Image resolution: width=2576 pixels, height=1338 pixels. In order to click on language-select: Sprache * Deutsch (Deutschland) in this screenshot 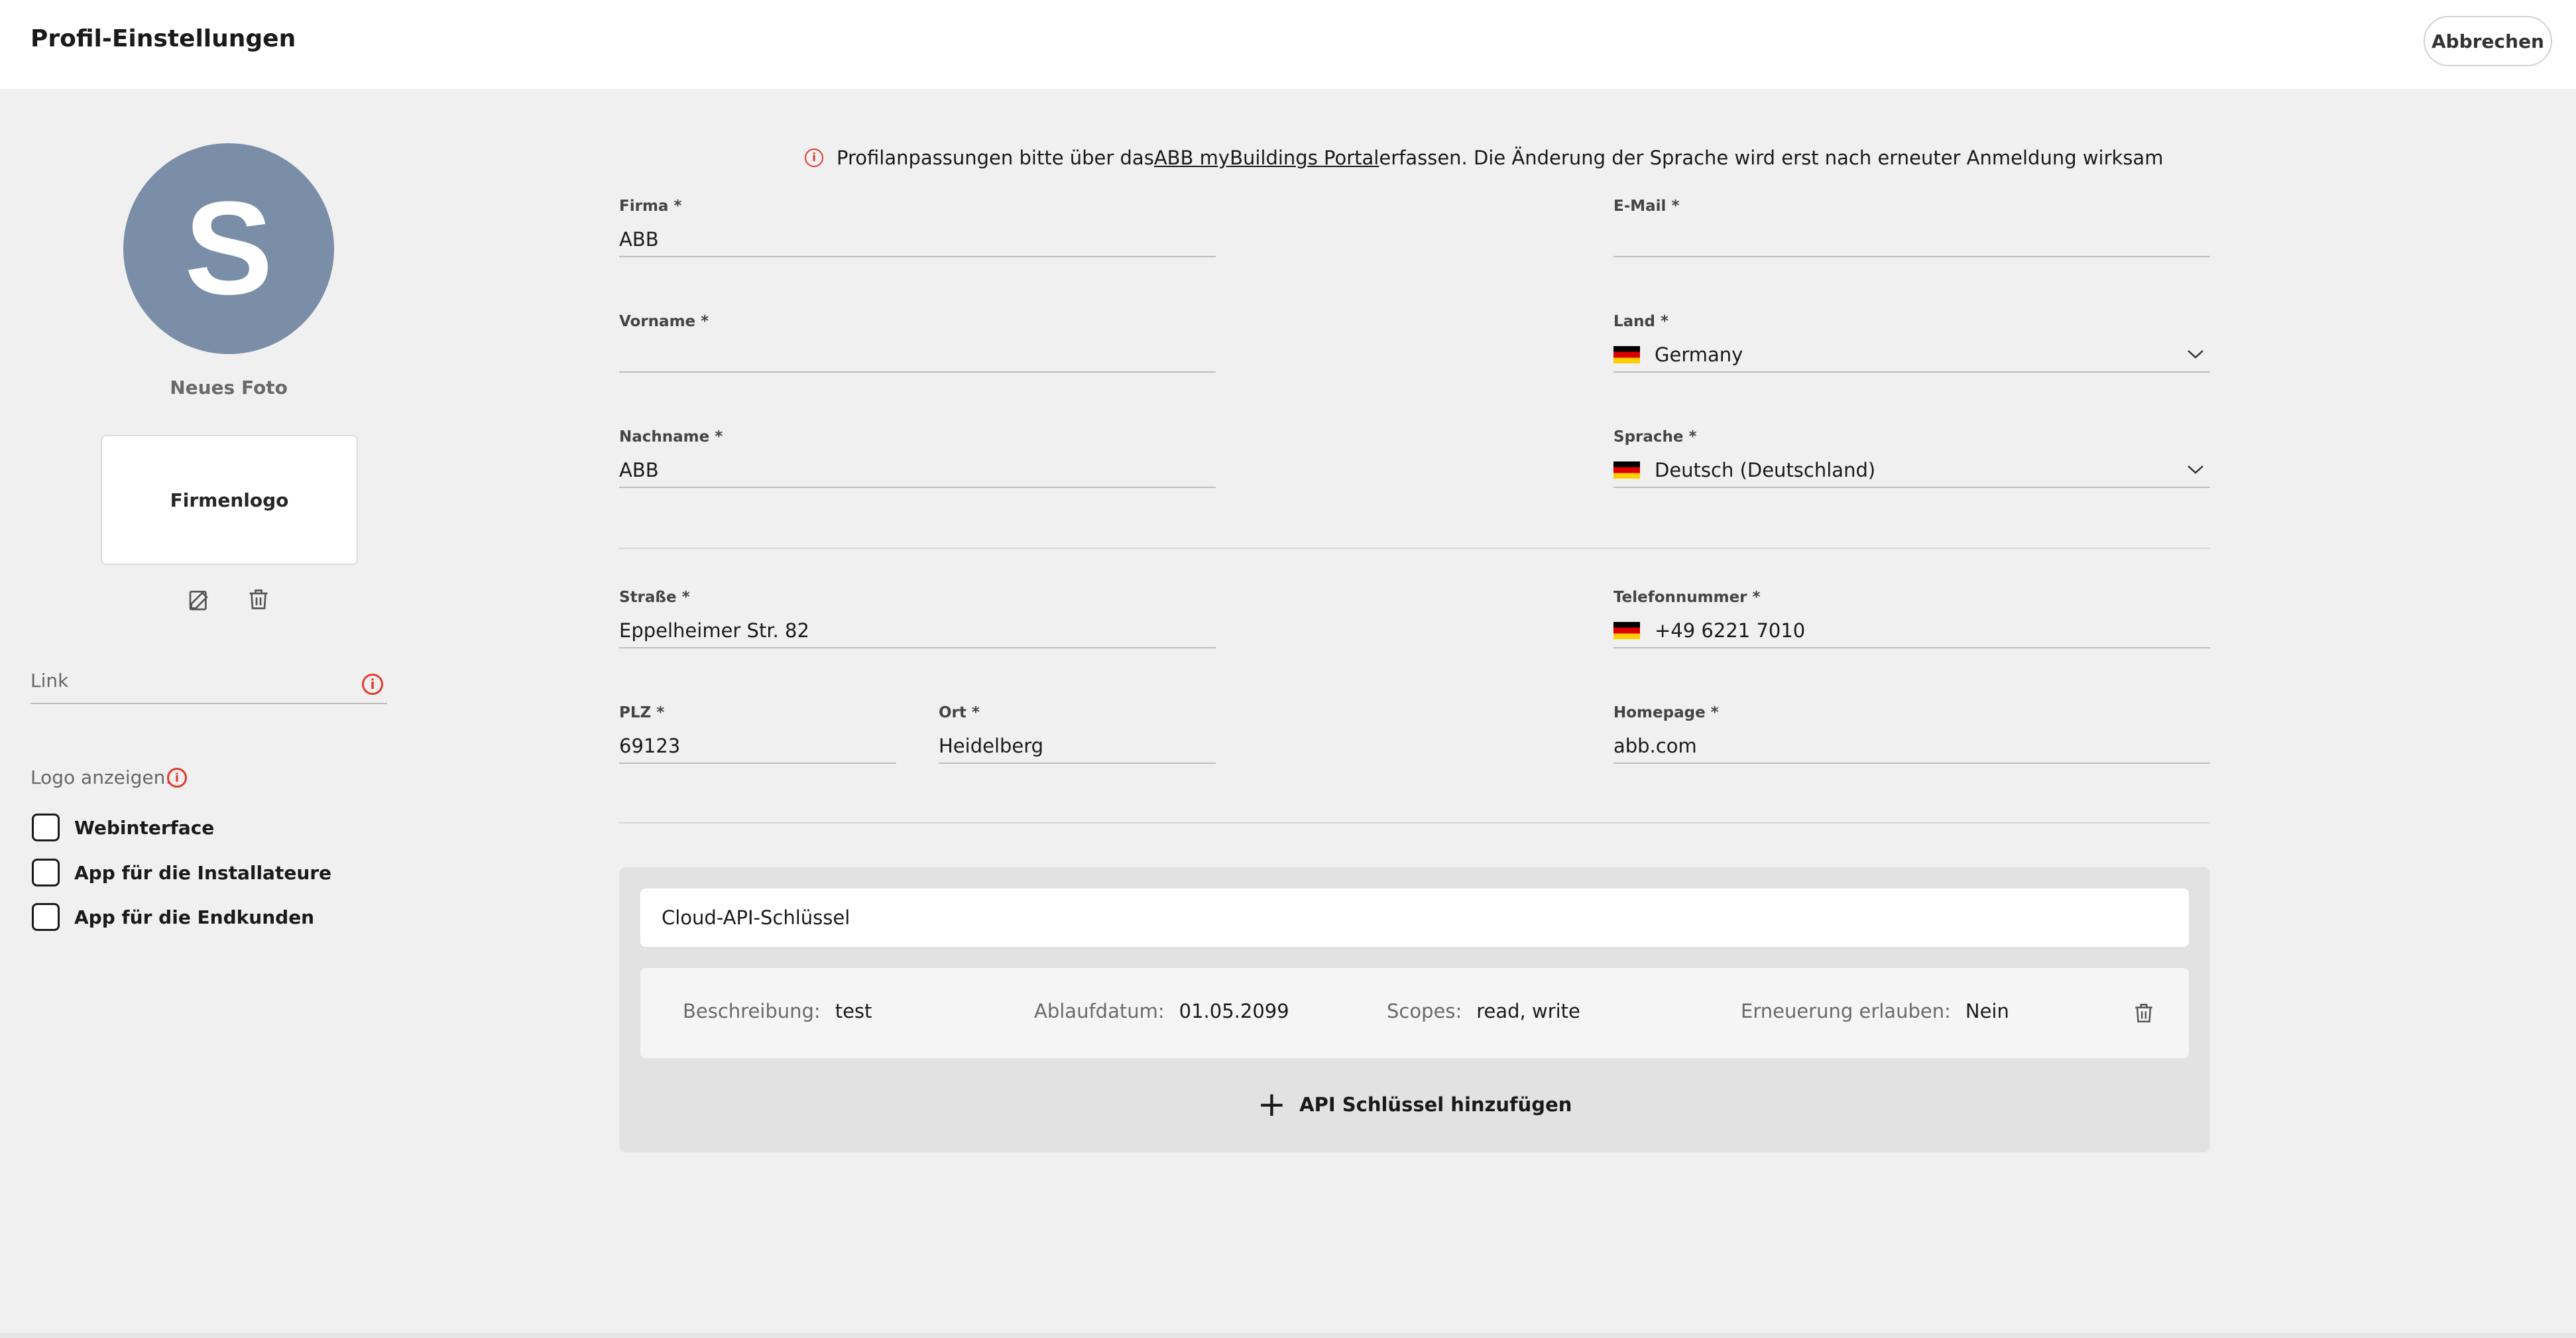, I will do `click(1912, 458)`.